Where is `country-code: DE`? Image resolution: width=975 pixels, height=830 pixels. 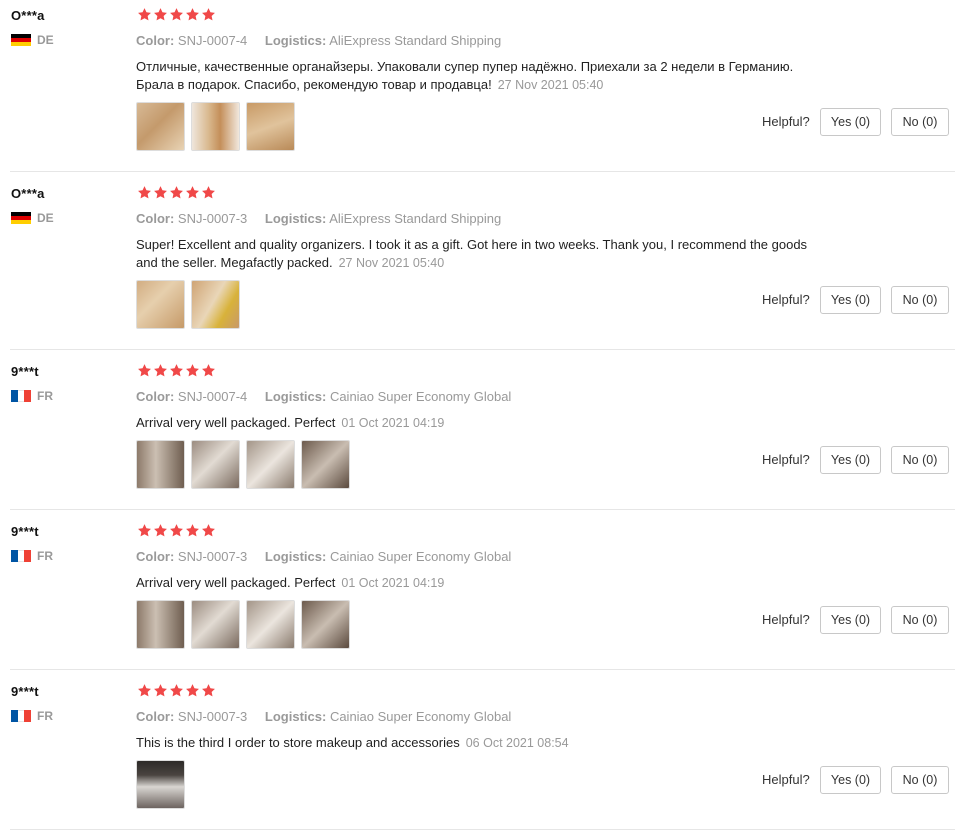
country-code: DE is located at coordinates (45, 218).